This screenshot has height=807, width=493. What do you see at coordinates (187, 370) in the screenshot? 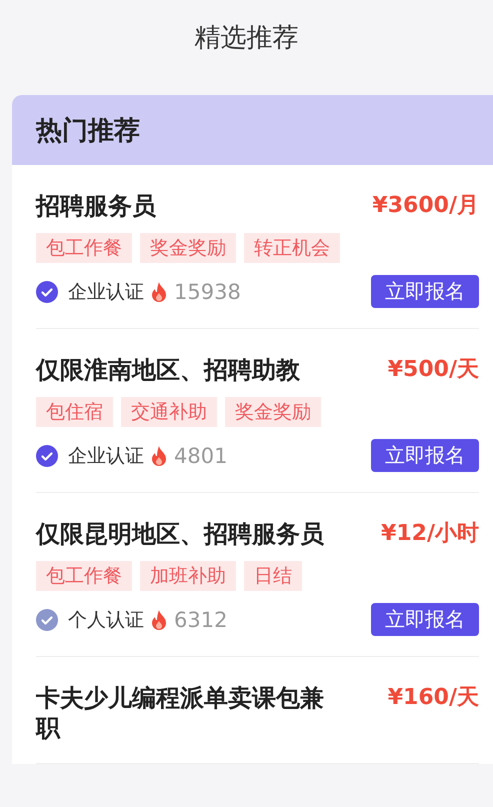
I see `job-title: 仅限淮南地区、招聘助教` at bounding box center [187, 370].